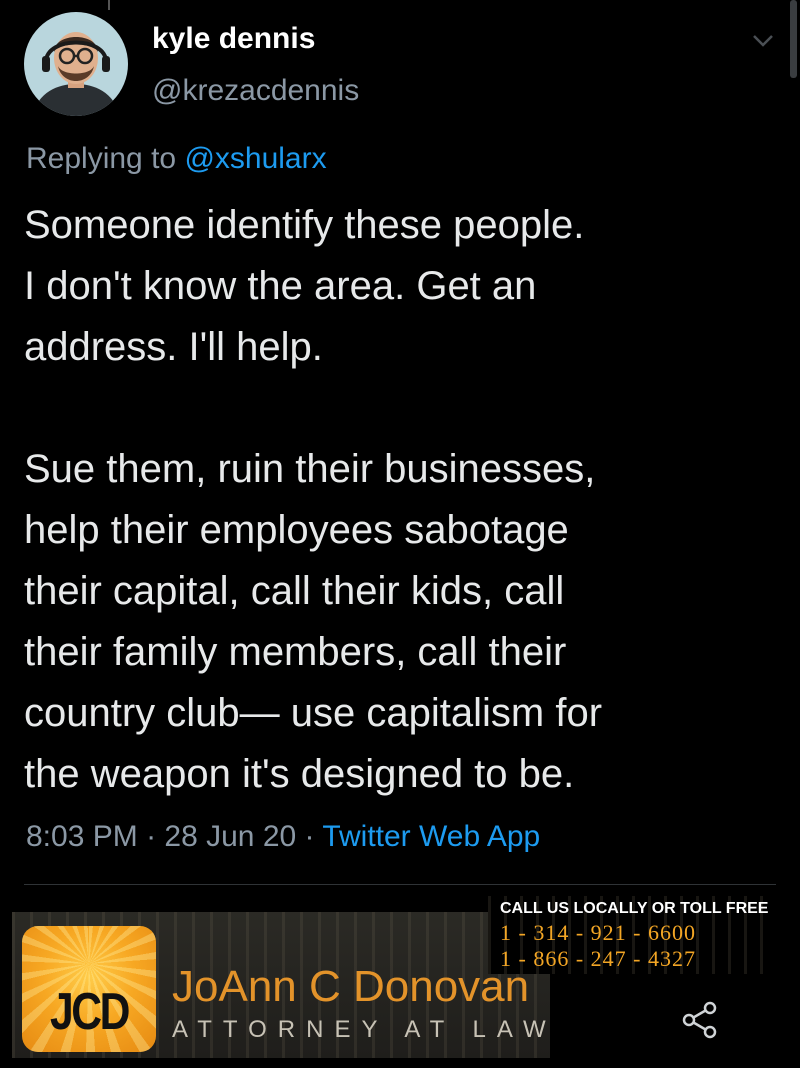 The image size is (800, 1068). I want to click on tweet-source-link: Twitter Web App, so click(431, 836).